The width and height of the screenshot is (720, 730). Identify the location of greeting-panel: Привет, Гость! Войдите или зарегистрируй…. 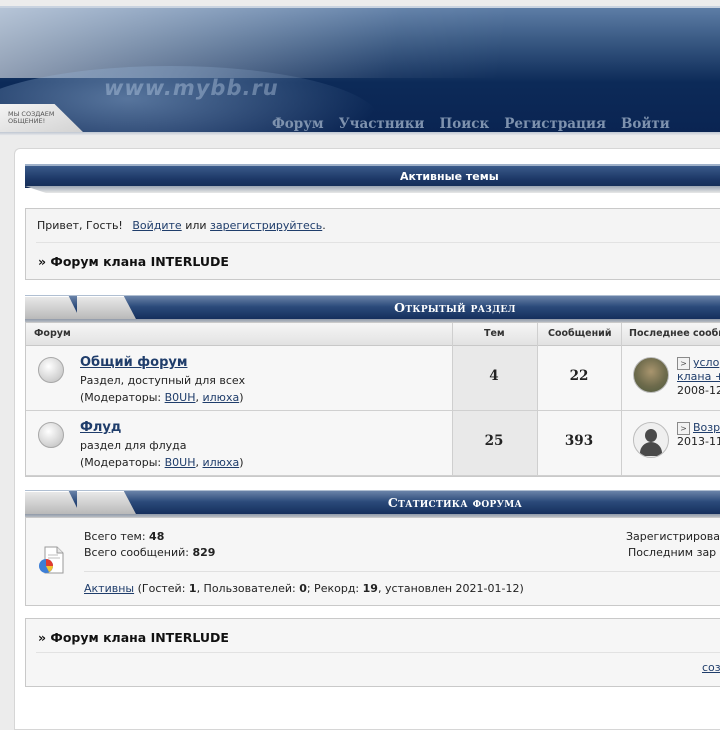
(372, 244).